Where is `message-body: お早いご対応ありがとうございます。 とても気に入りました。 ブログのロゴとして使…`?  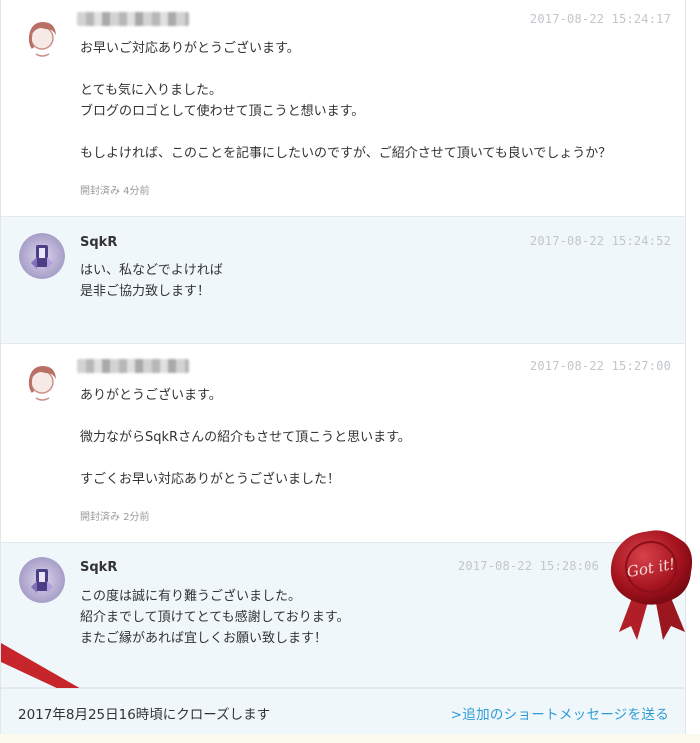
message-body: お早いご対応ありがとうございます。 とても気に入りました。 ブログのロゴとして使… is located at coordinates (372, 101).